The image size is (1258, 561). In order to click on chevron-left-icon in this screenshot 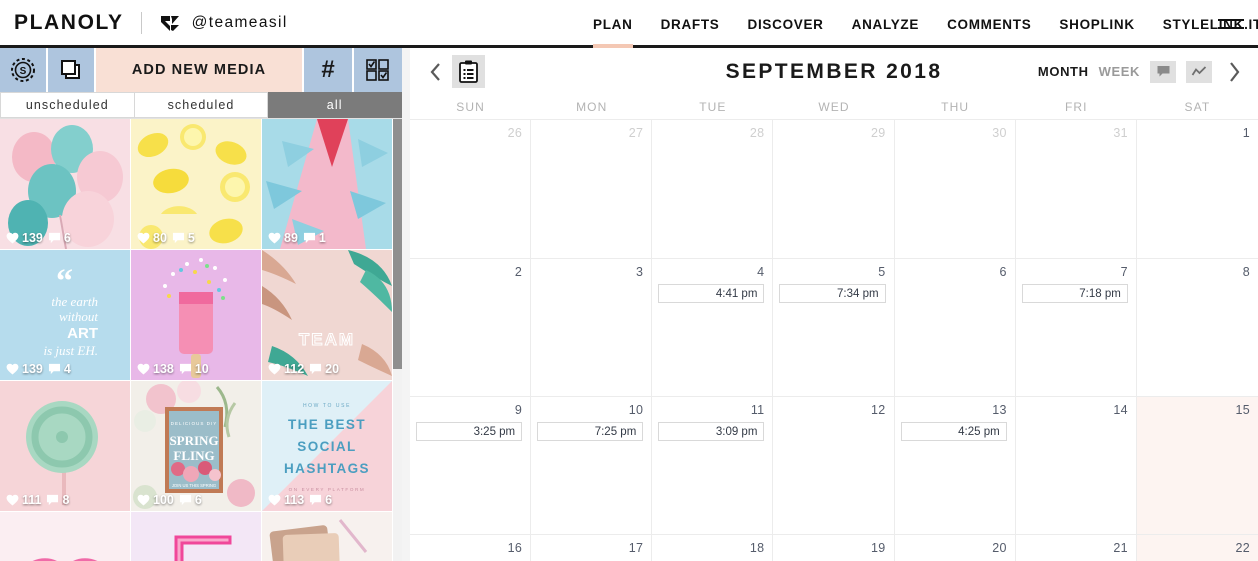, I will do `click(435, 72)`.